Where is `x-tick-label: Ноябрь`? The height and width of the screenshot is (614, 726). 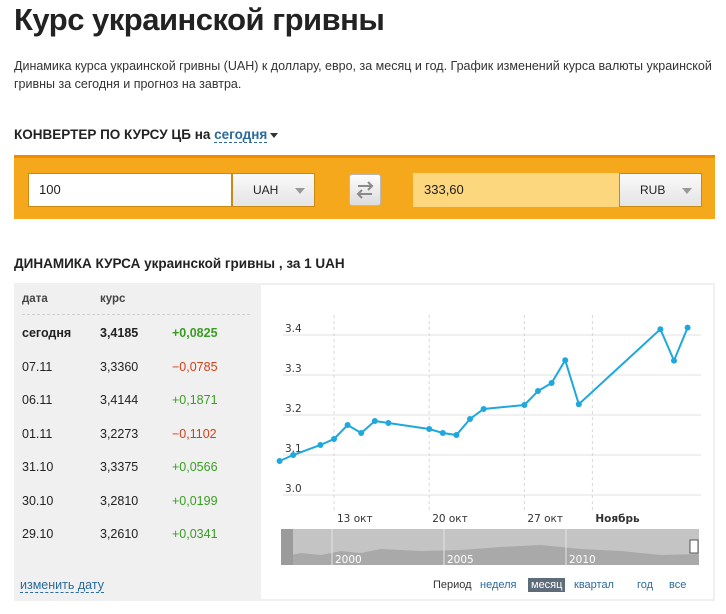
x-tick-label: Ноябрь is located at coordinates (617, 519).